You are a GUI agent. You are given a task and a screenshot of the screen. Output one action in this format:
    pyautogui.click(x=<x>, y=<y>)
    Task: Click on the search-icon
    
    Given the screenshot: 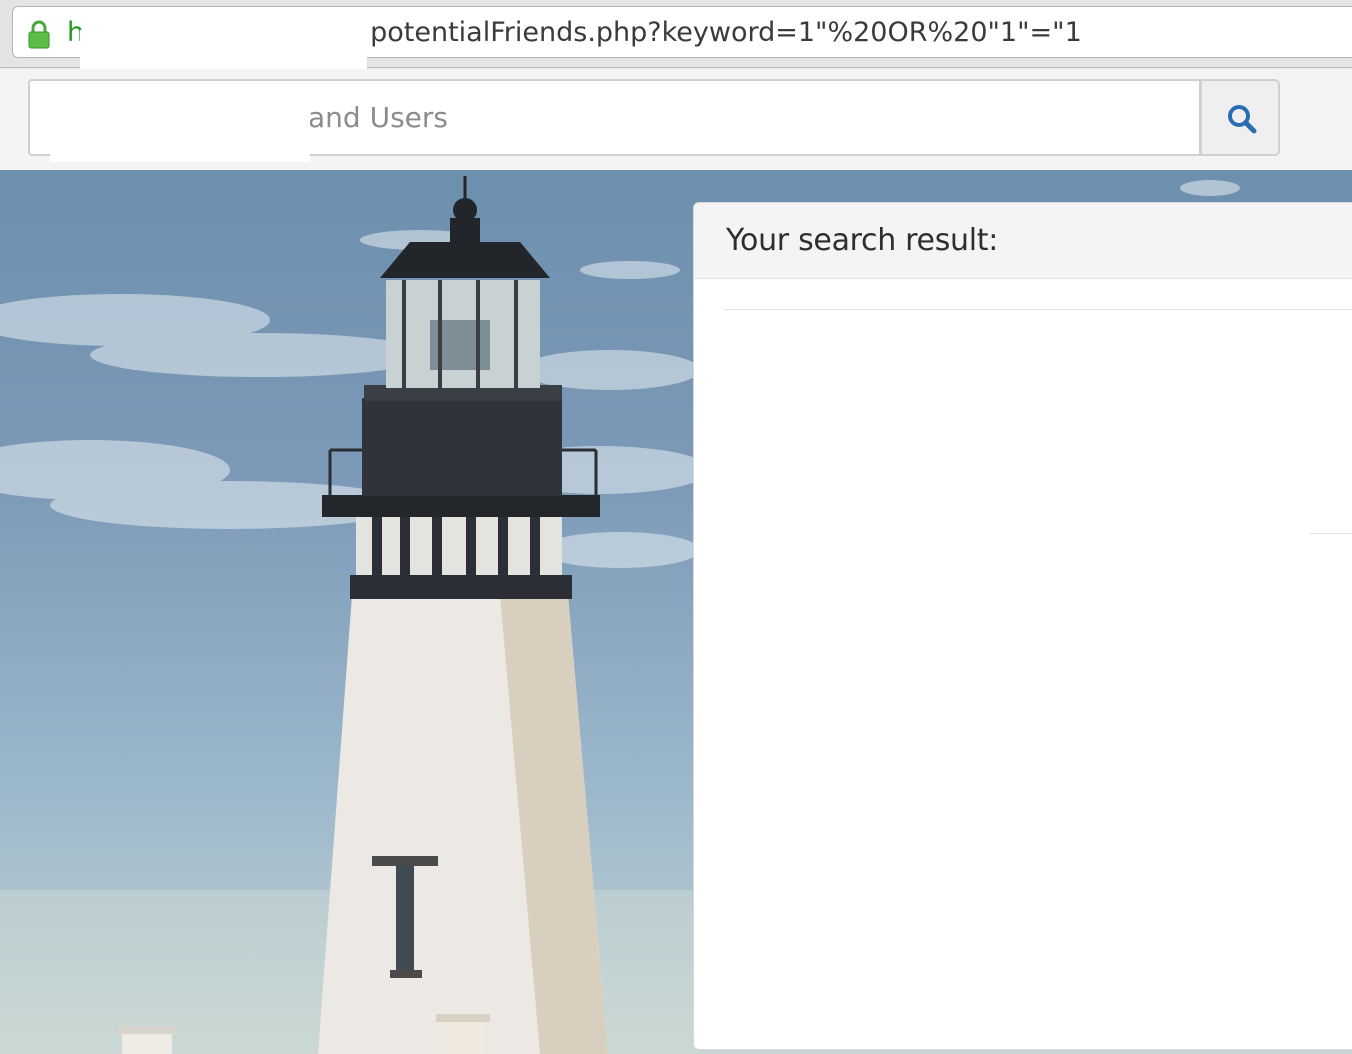 What is the action you would take?
    pyautogui.click(x=1242, y=119)
    